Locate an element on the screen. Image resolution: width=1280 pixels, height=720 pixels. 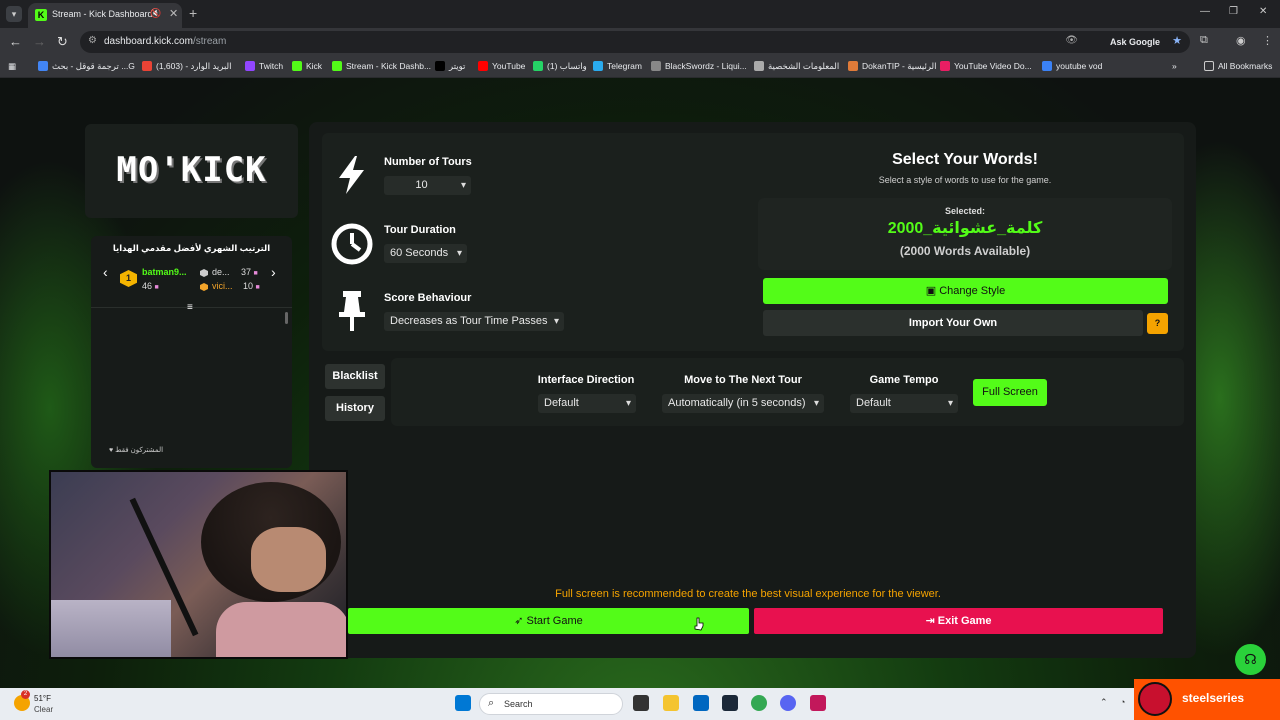
taskbar-search: ⌕ Search is located at coordinates (551, 704).